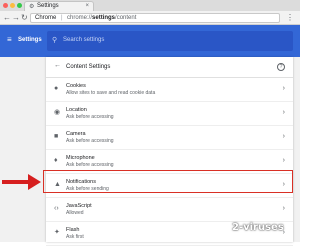 Image resolution: width=320 pixels, height=246 pixels. What do you see at coordinates (76, 134) in the screenshot?
I see `row-title: Camera` at bounding box center [76, 134].